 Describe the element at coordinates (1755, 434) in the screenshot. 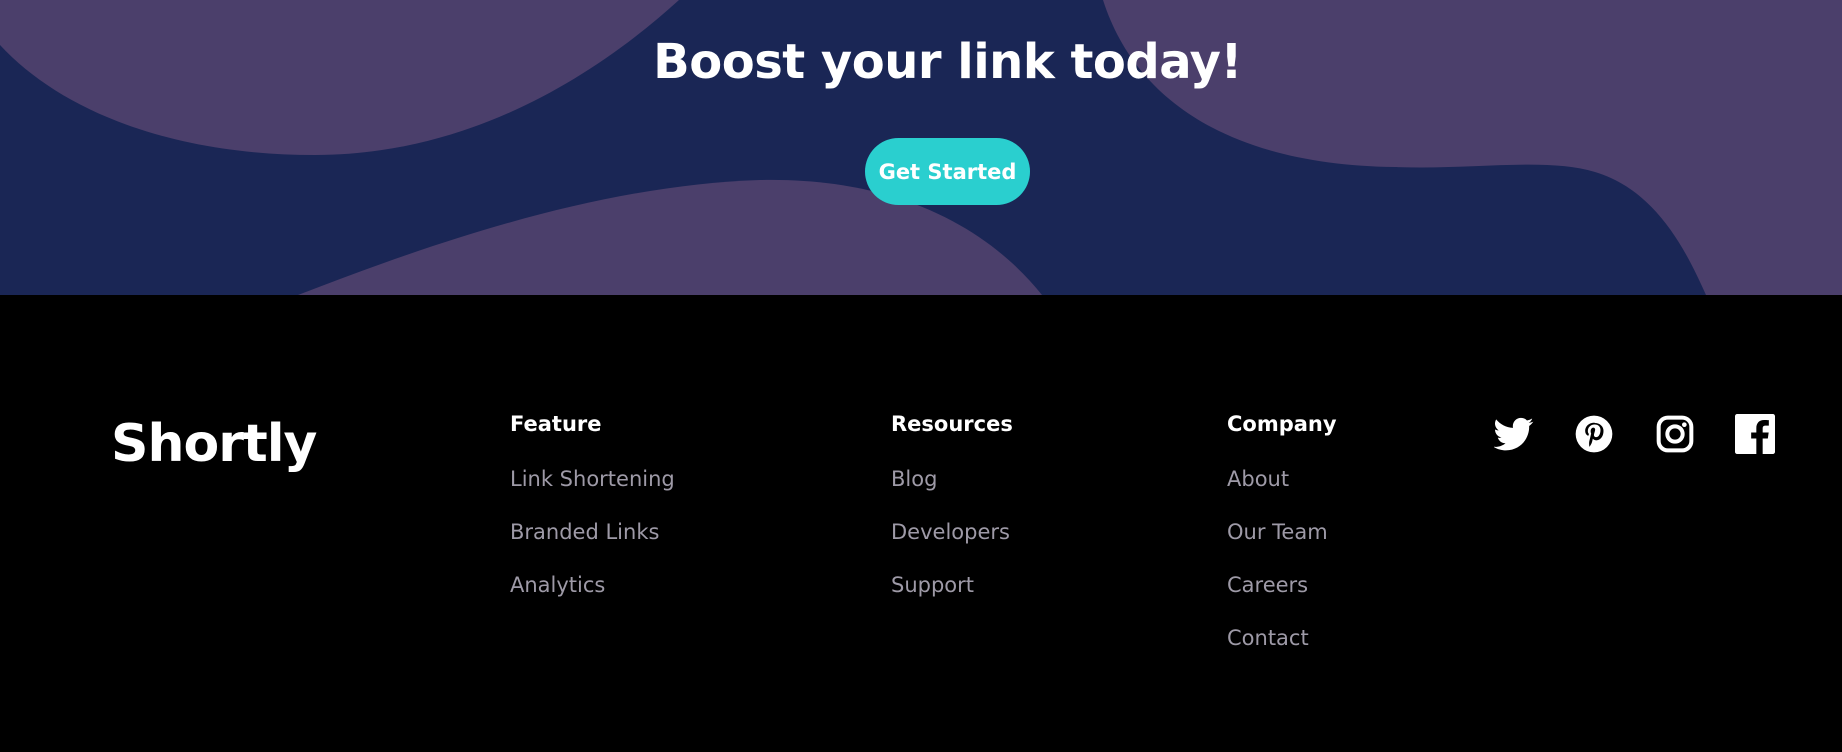

I see `facebook-icon` at that location.